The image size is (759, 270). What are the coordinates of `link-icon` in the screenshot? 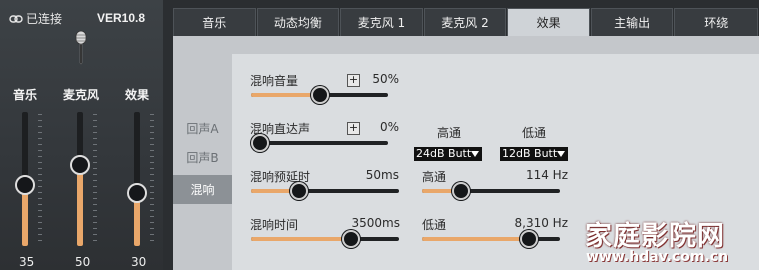 It's located at (16, 18).